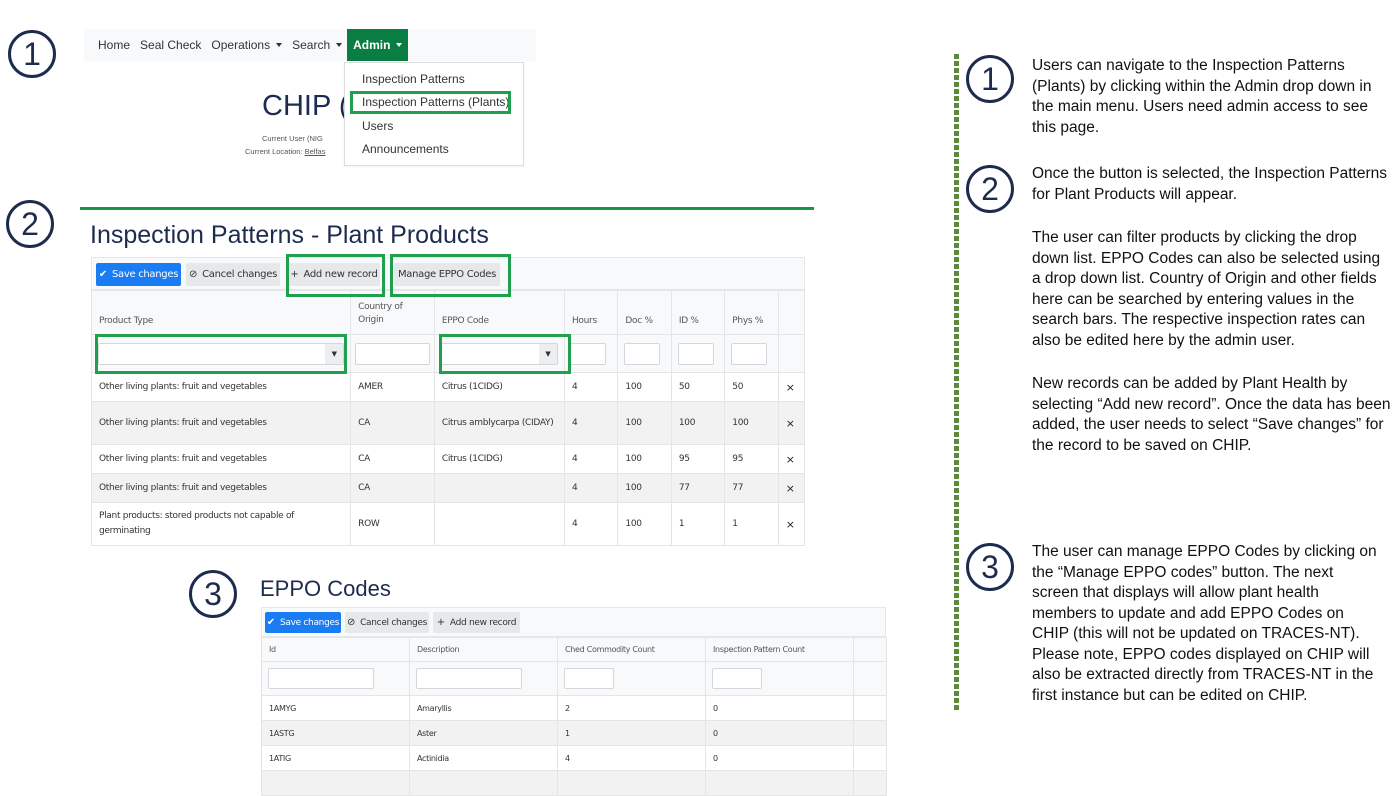 This screenshot has height=796, width=1396. Describe the element at coordinates (413, 79) in the screenshot. I see `menu-item-inspection-patterns: Inspection Patterns` at that location.